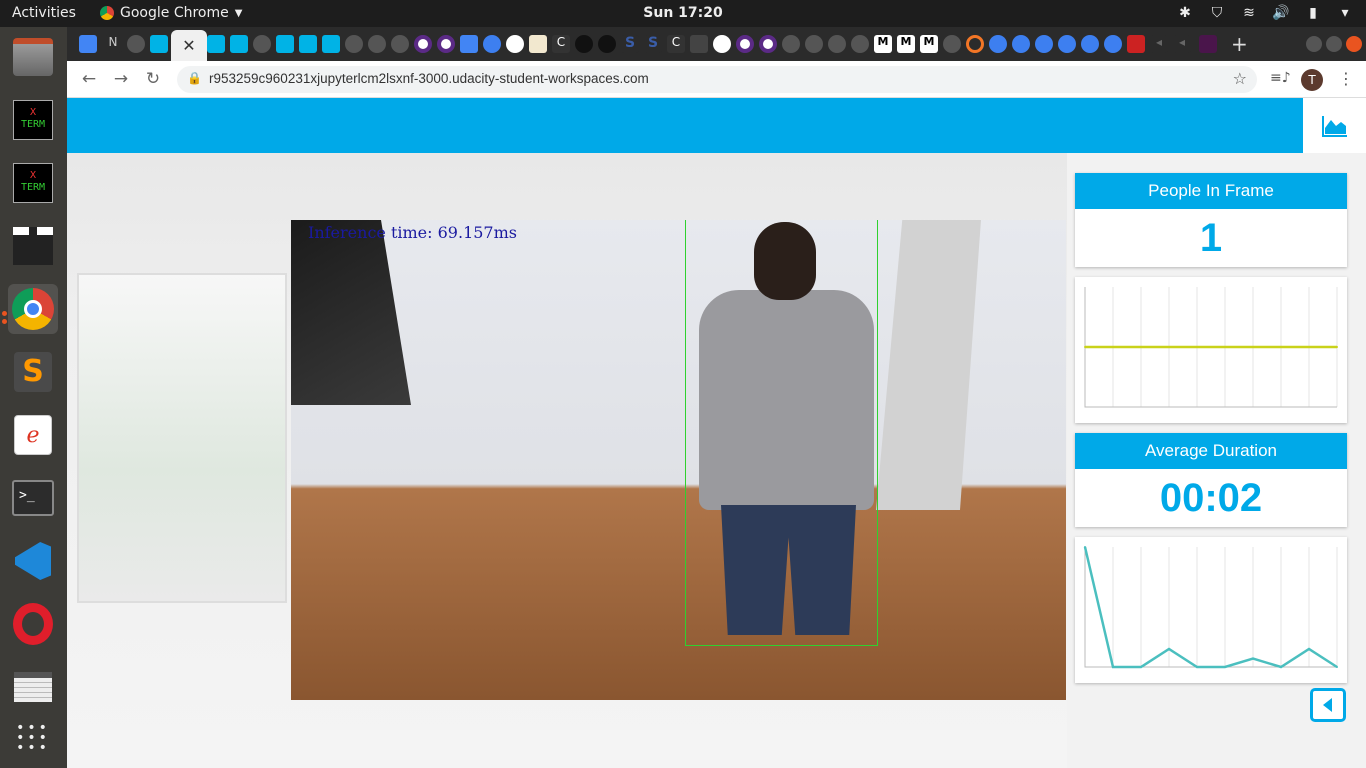 This screenshot has height=768, width=1366. I want to click on people-in-frame-value: 1, so click(1211, 238).